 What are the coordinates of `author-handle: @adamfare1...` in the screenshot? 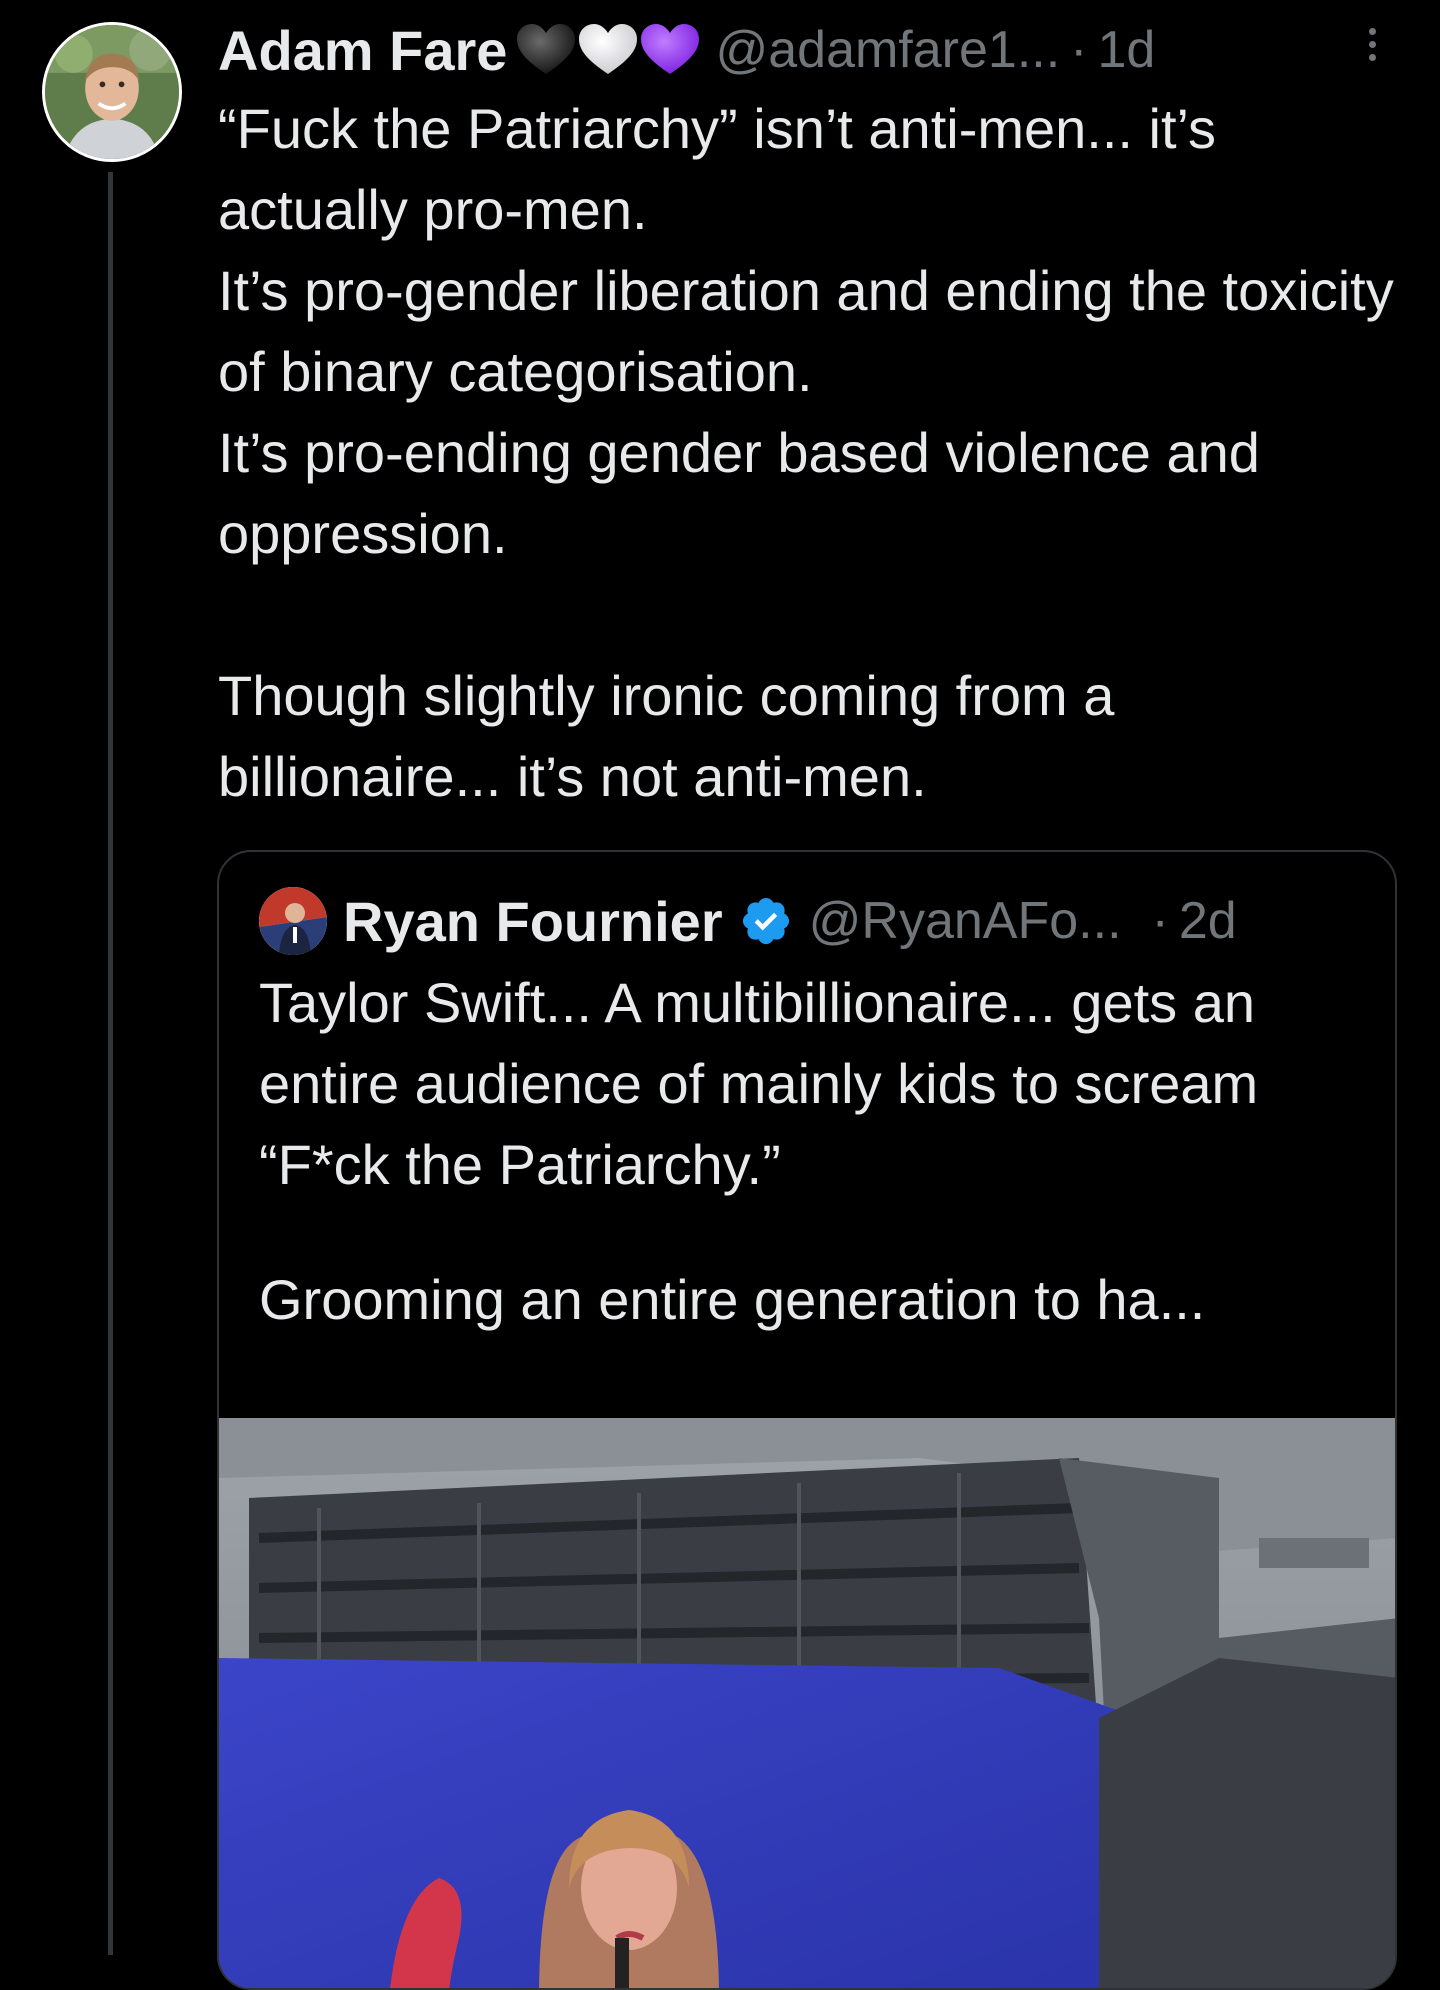 It's located at (887, 50).